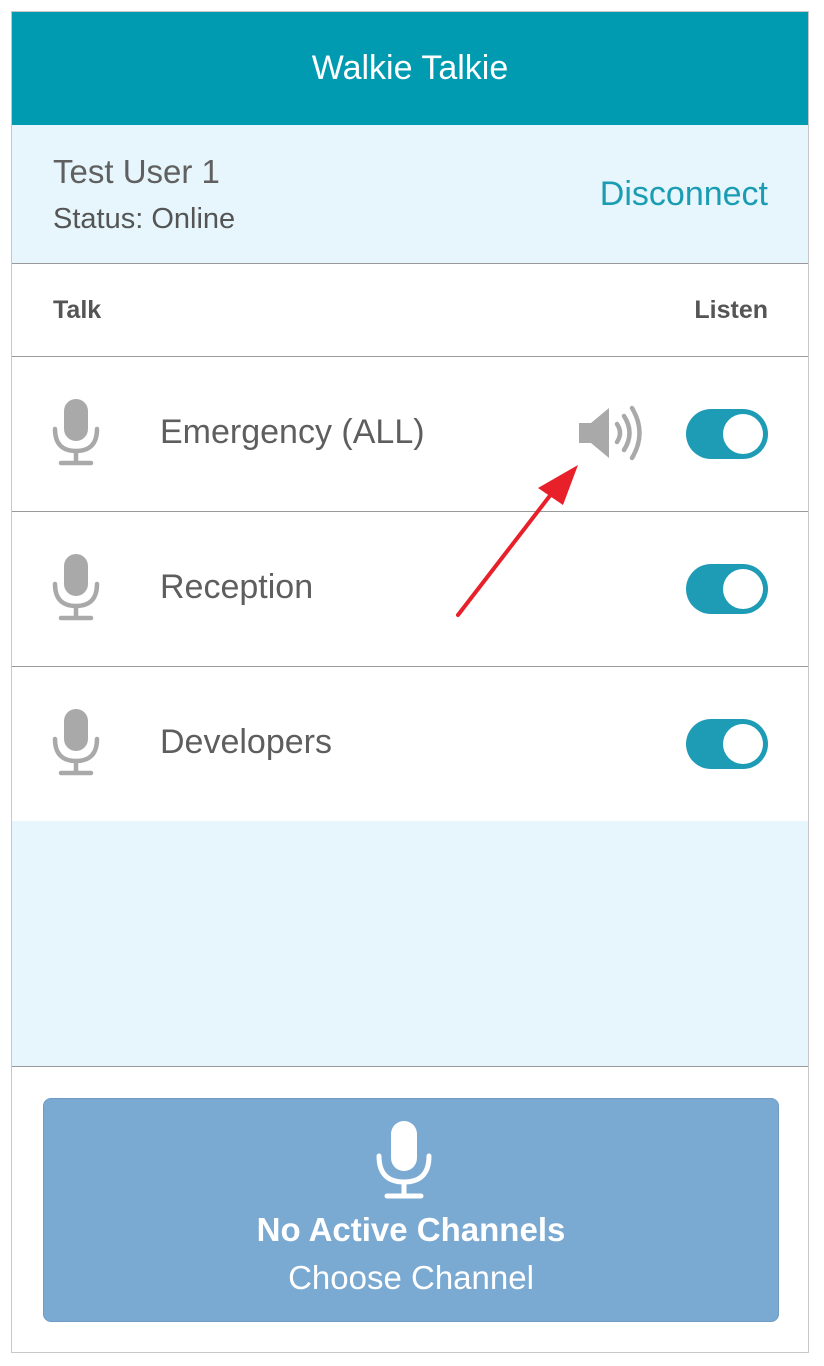 The width and height of the screenshot is (824, 1366). I want to click on speaker-icon, so click(610, 433).